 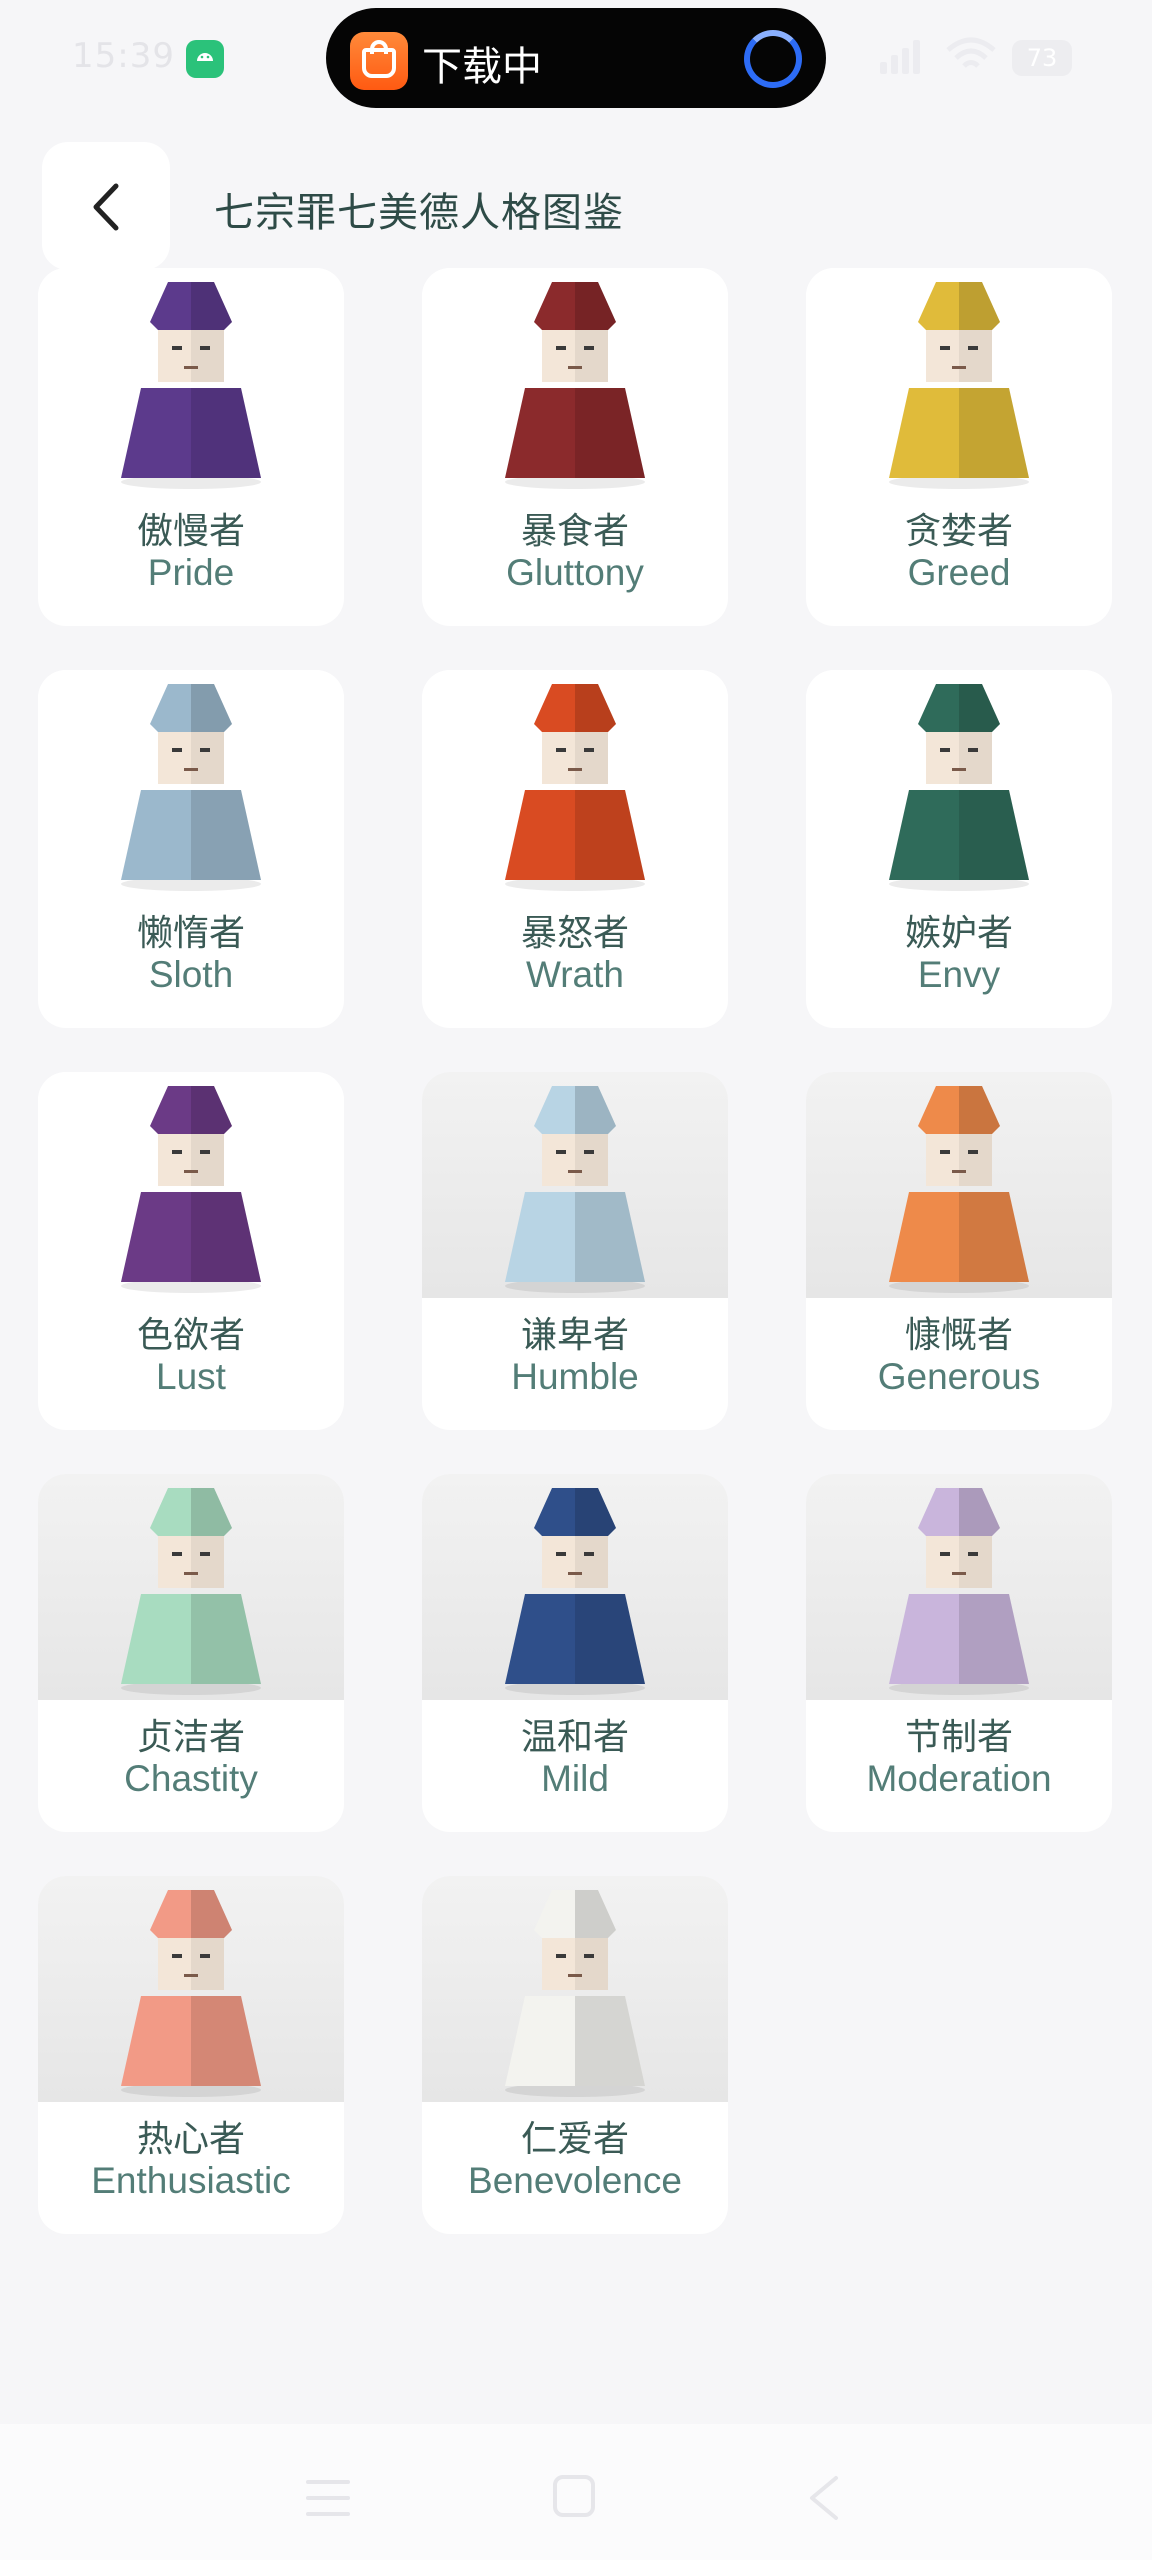 I want to click on page-title: 七宗罪七美德人格图鉴, so click(x=419, y=213).